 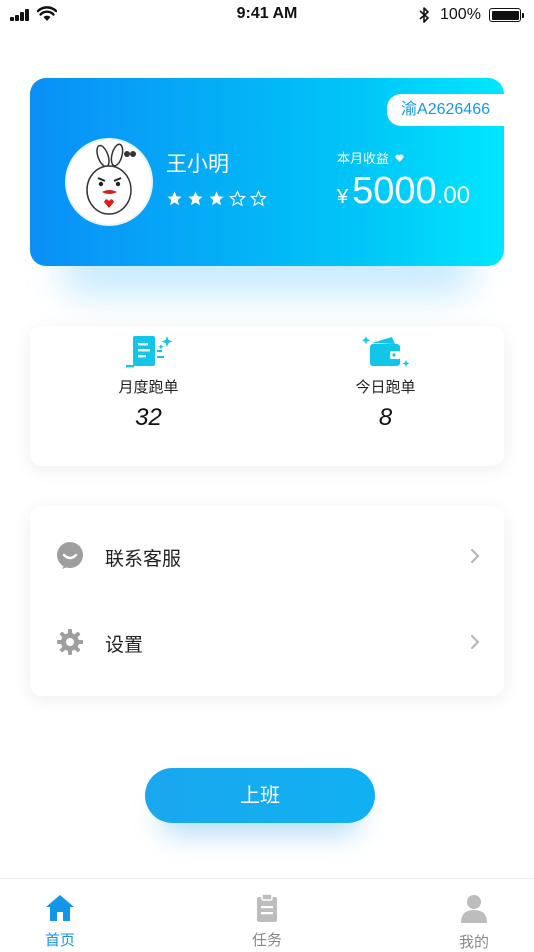 I want to click on stat-label: 今日跑单, so click(x=385, y=387).